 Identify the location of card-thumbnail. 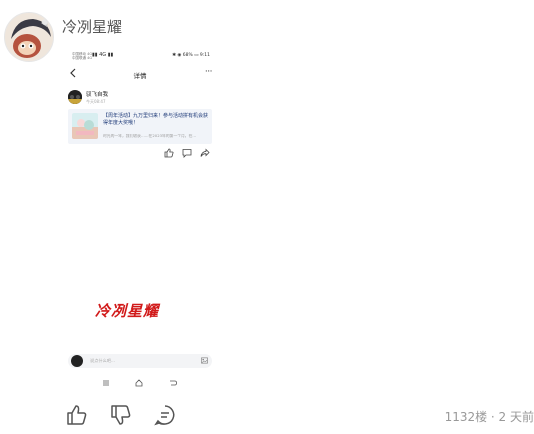
(85, 126).